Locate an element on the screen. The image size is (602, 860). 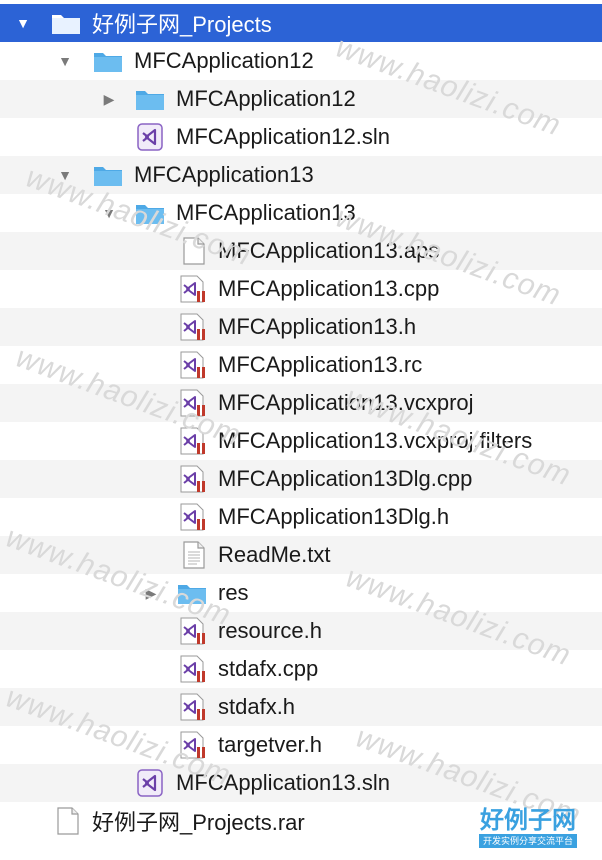
tree-row: MFCApplication13.vcxproj is located at coordinates (301, 403).